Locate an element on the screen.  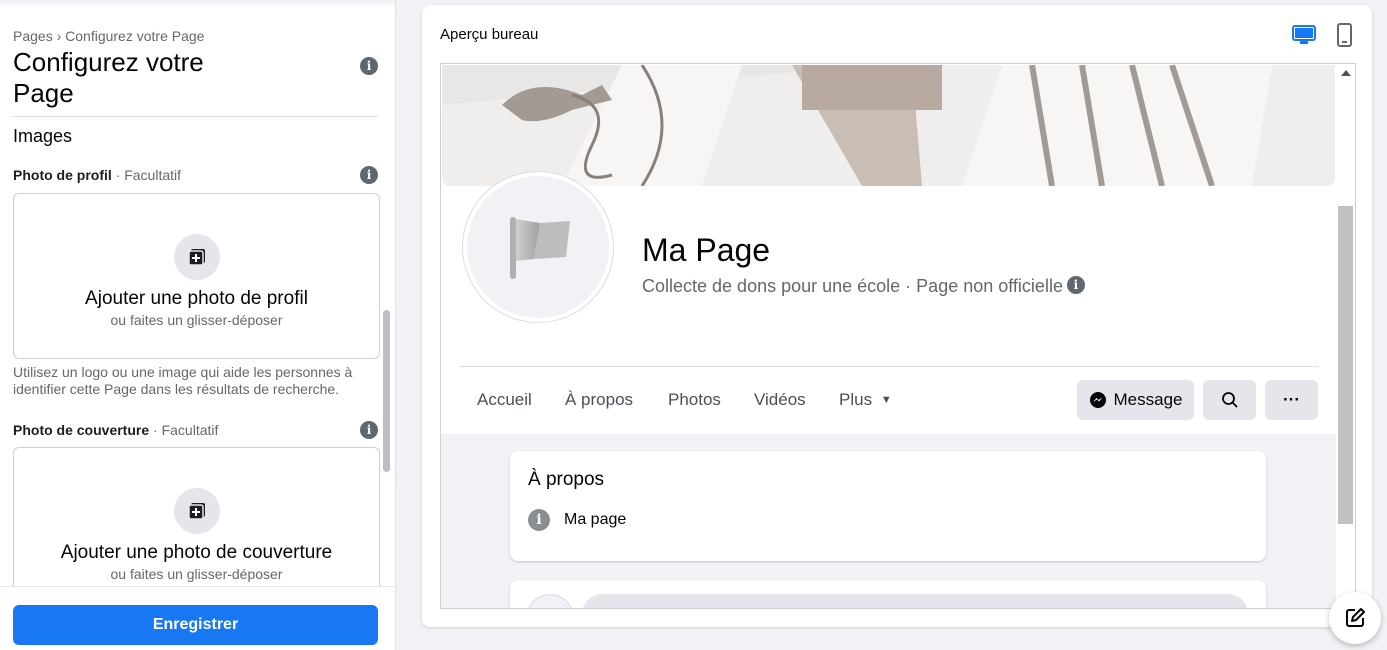
desktop-icon is located at coordinates (1304, 35).